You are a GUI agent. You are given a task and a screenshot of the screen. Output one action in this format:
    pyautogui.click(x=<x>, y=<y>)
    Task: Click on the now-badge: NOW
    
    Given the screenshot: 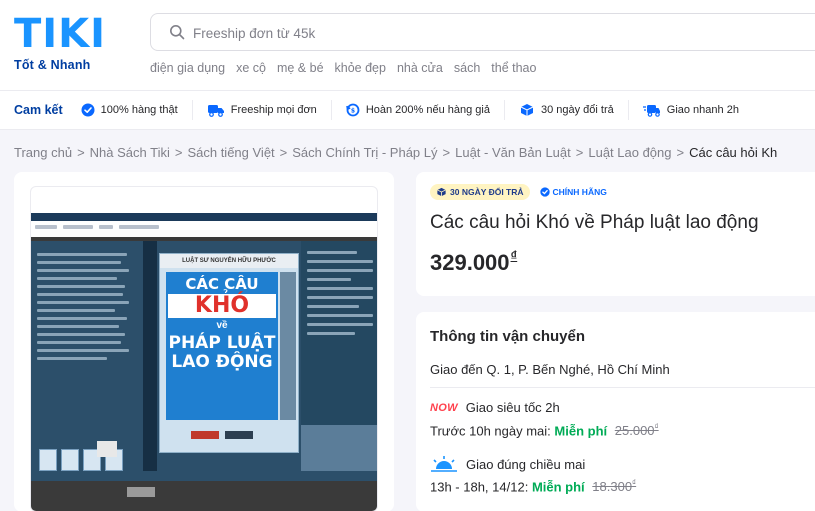 What is the action you would take?
    pyautogui.click(x=444, y=407)
    